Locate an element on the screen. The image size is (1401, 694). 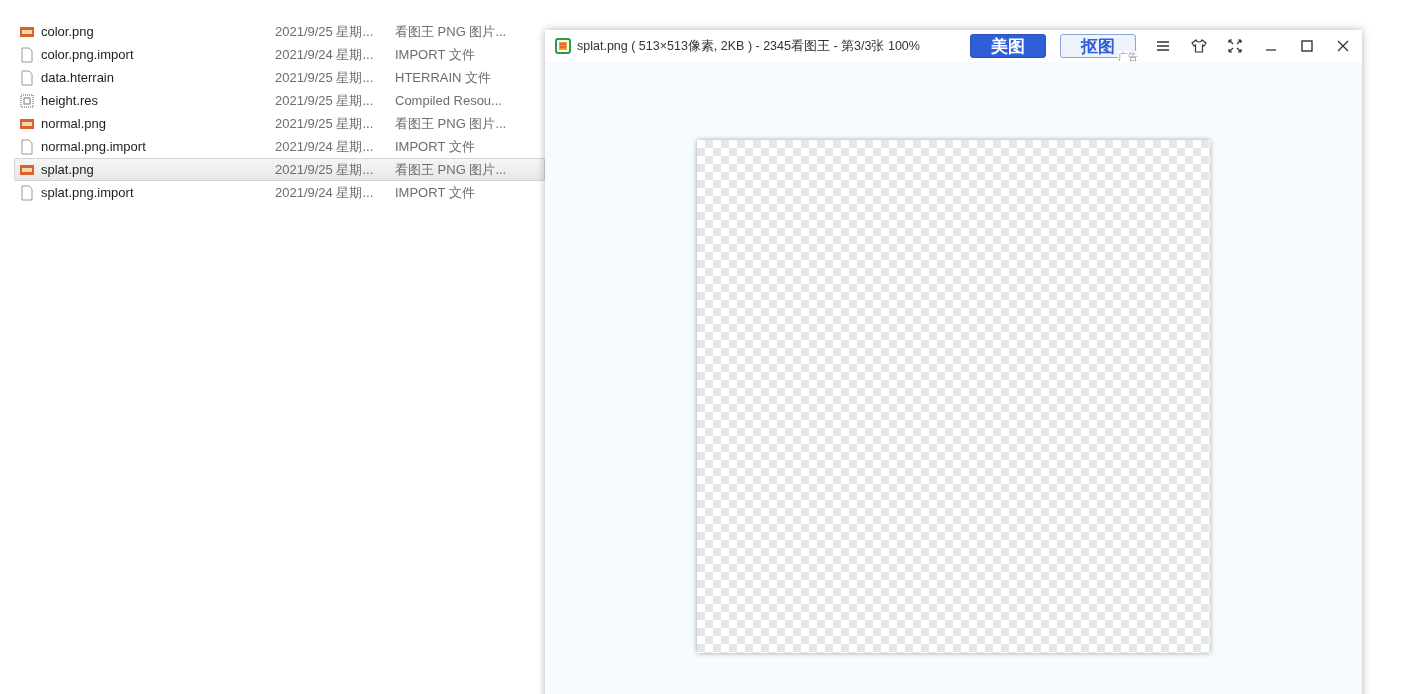
resource-file-icon is located at coordinates (27, 100).